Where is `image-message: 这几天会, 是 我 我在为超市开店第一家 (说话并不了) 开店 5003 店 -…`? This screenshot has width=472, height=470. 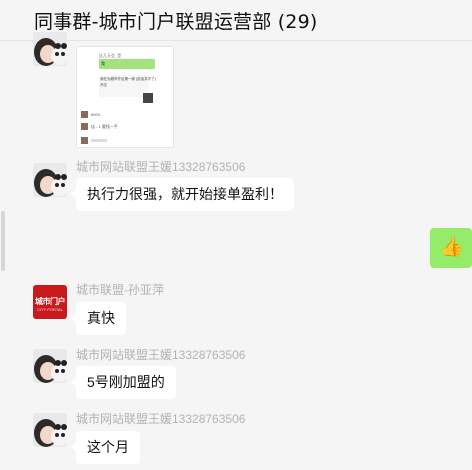
image-message: 这几天会, 是 我 我在为超市开店第一家 (说话并不了) 开店 5003 店 -… is located at coordinates (125, 97).